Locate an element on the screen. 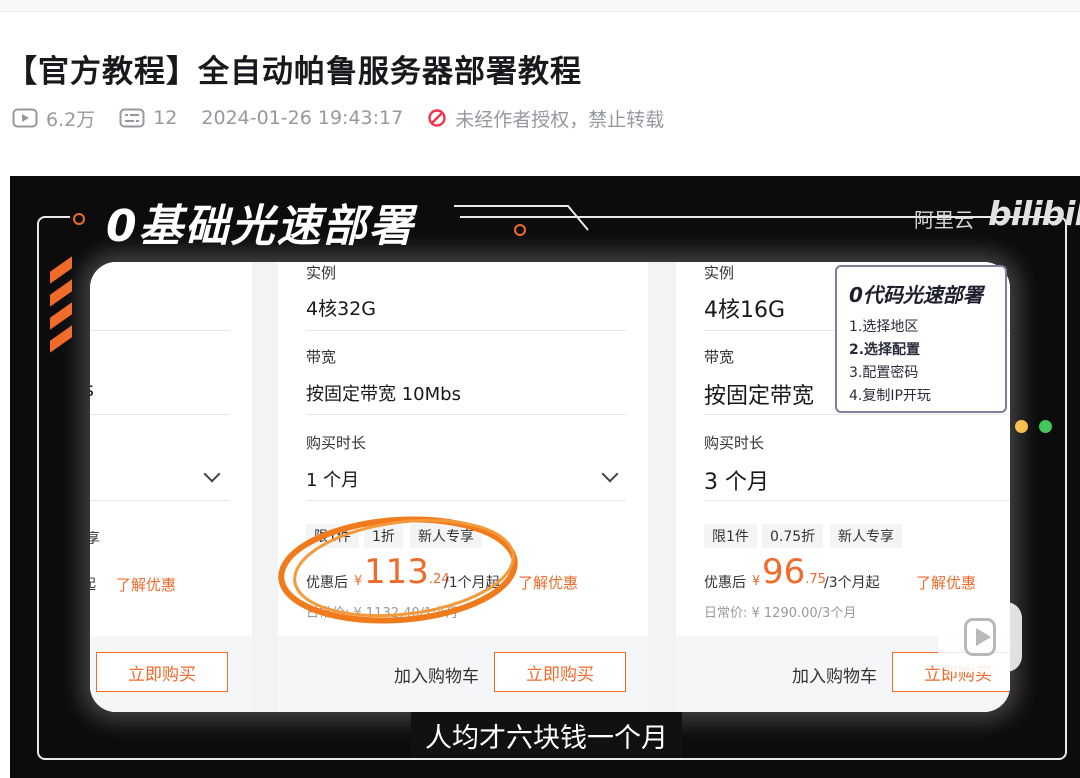 Image resolution: width=1080 pixels, height=778 pixels. promo-price: 96.75 is located at coordinates (794, 572).